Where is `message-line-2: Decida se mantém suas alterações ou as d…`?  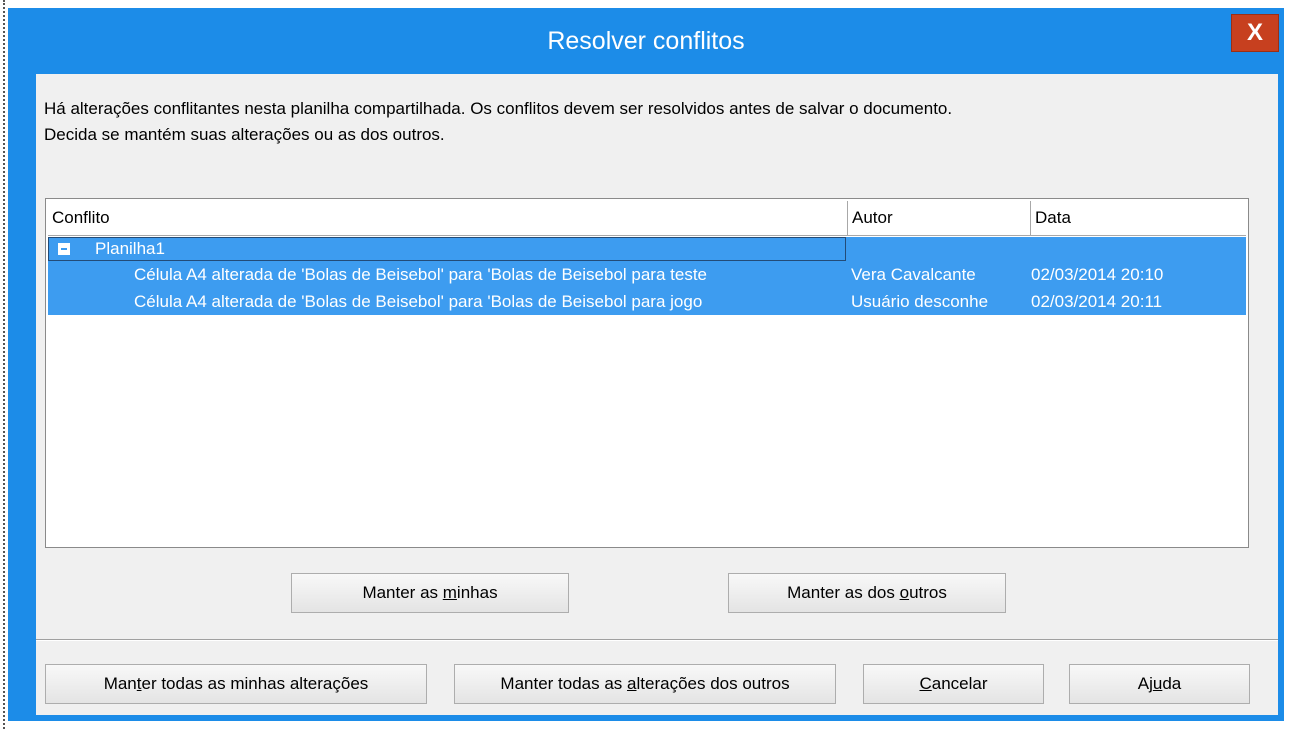
message-line-2: Decida se mantém suas alterações ou as d… is located at coordinates (244, 134).